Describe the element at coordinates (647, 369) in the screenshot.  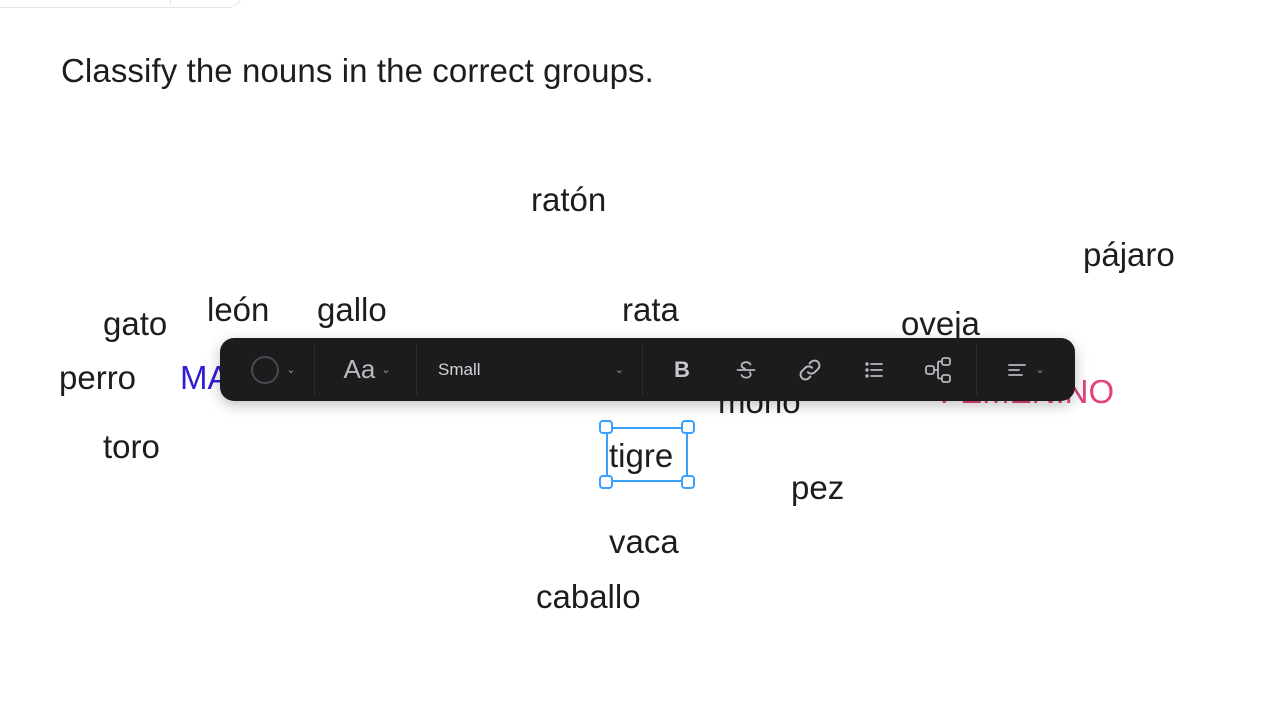
I see `formatting-toolbar: ⌄ Aa ⌄ Small ⌄ B ⌄` at that location.